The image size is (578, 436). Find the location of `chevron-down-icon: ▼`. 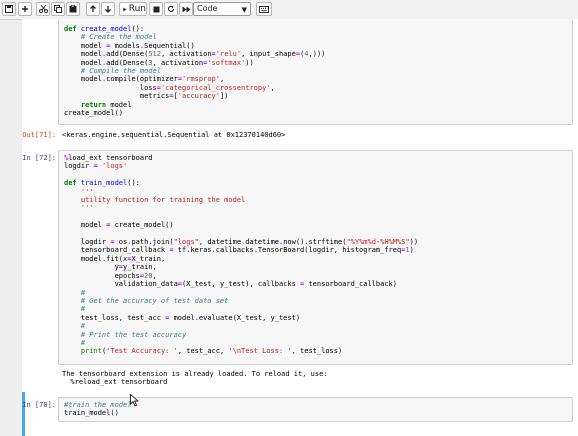

chevron-down-icon: ▼ is located at coordinates (244, 10).